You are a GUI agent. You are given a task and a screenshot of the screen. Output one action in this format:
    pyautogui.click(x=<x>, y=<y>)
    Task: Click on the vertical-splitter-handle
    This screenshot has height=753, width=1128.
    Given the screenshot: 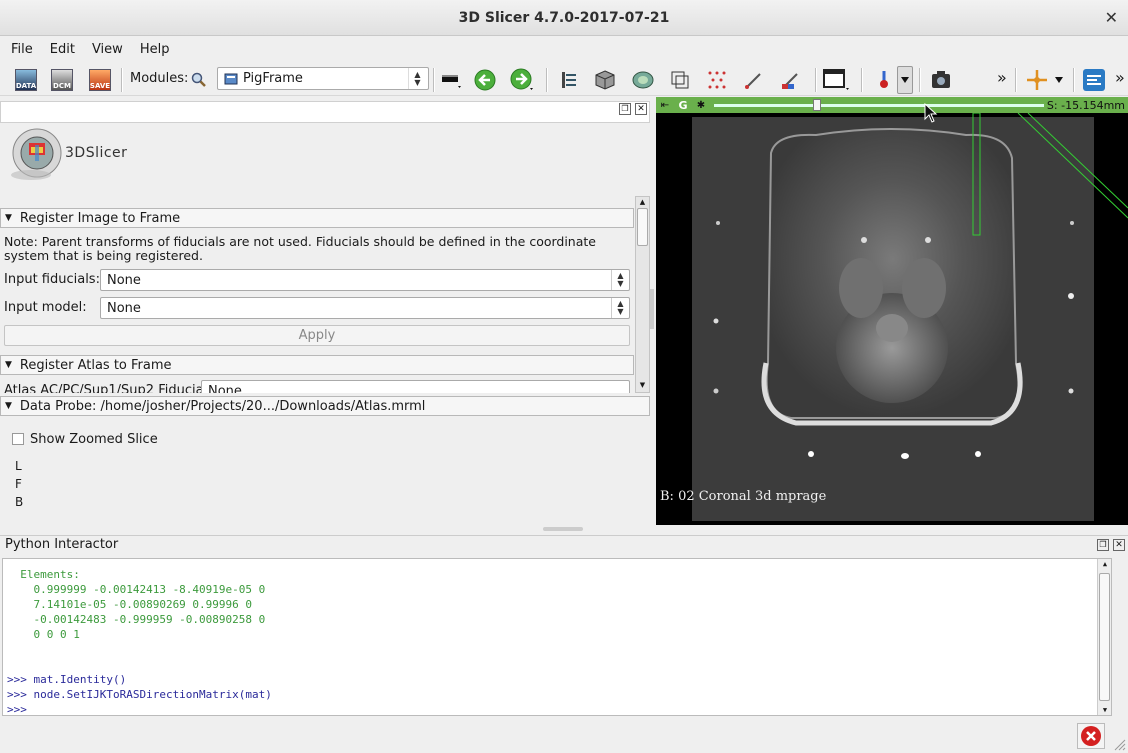 What is the action you would take?
    pyautogui.click(x=563, y=529)
    